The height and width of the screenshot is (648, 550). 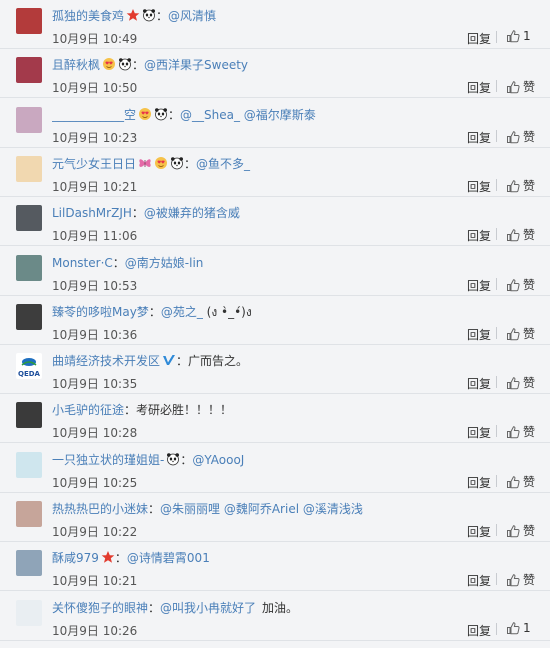 I want to click on comment-content: Monster·C：@南方姑娘-lin, so click(x=301, y=262).